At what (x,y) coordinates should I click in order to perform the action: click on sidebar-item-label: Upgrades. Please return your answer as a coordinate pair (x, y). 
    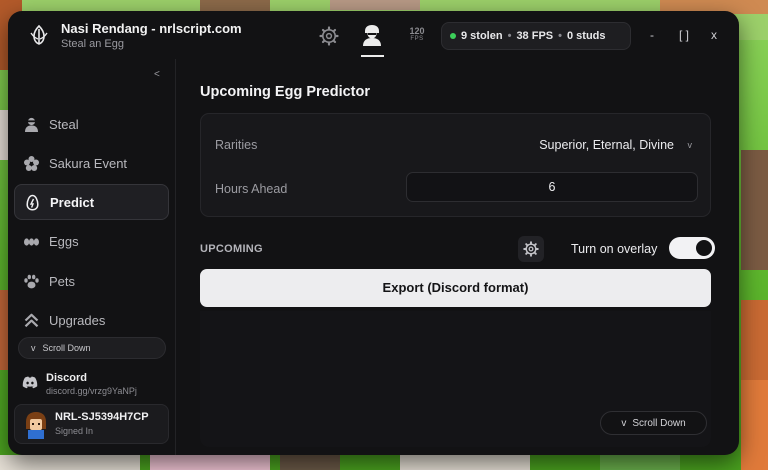
    Looking at the image, I should click on (77, 320).